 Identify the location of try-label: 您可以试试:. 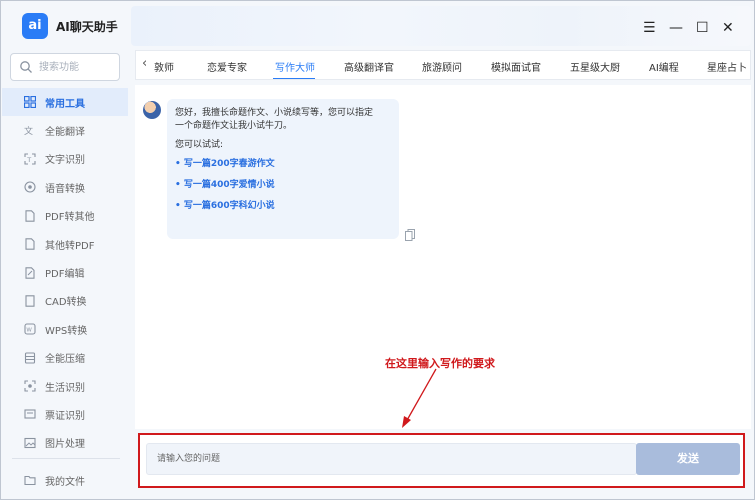
(199, 145).